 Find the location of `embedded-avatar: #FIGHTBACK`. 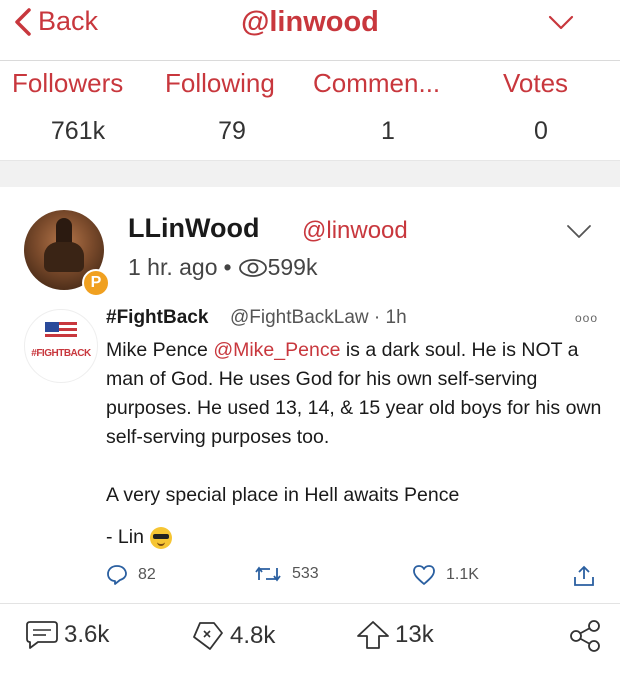

embedded-avatar: #FIGHTBACK is located at coordinates (61, 346).